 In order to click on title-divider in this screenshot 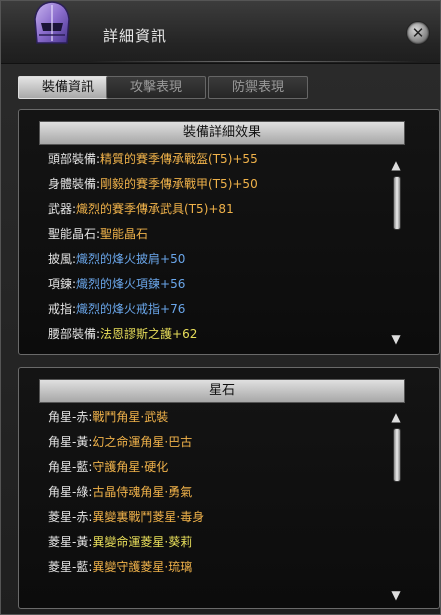, I will do `click(255, 61)`.